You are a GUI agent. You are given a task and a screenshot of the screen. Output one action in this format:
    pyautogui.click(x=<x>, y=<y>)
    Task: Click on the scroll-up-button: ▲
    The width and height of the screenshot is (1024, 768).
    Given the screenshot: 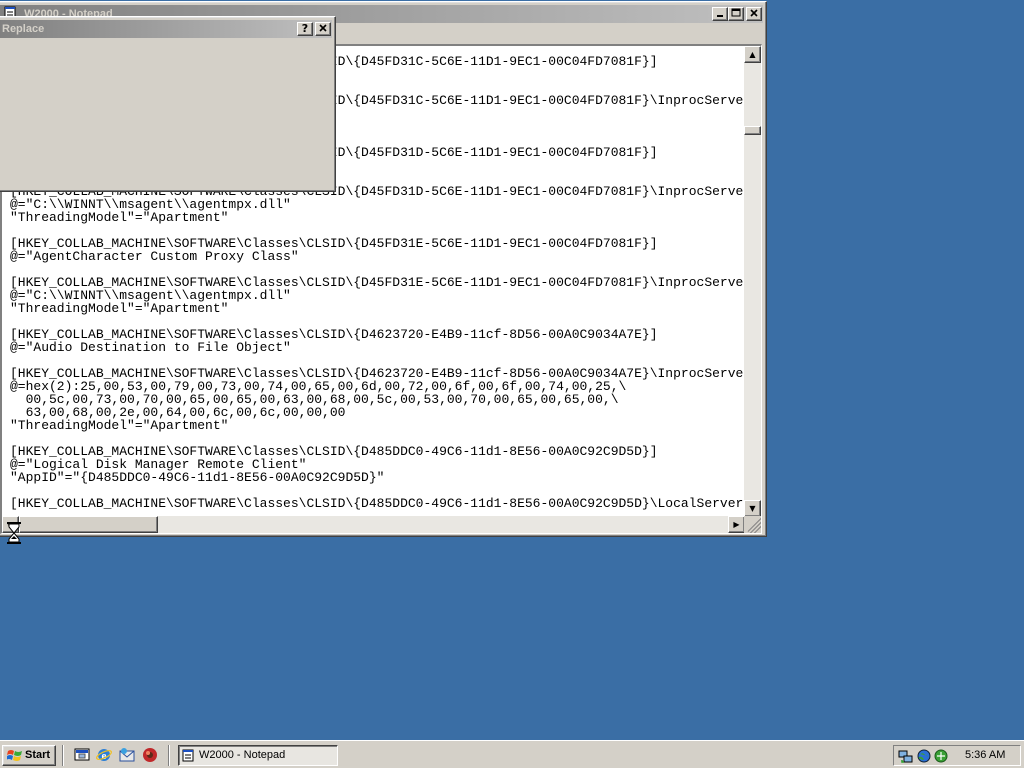 What is the action you would take?
    pyautogui.click(x=752, y=54)
    